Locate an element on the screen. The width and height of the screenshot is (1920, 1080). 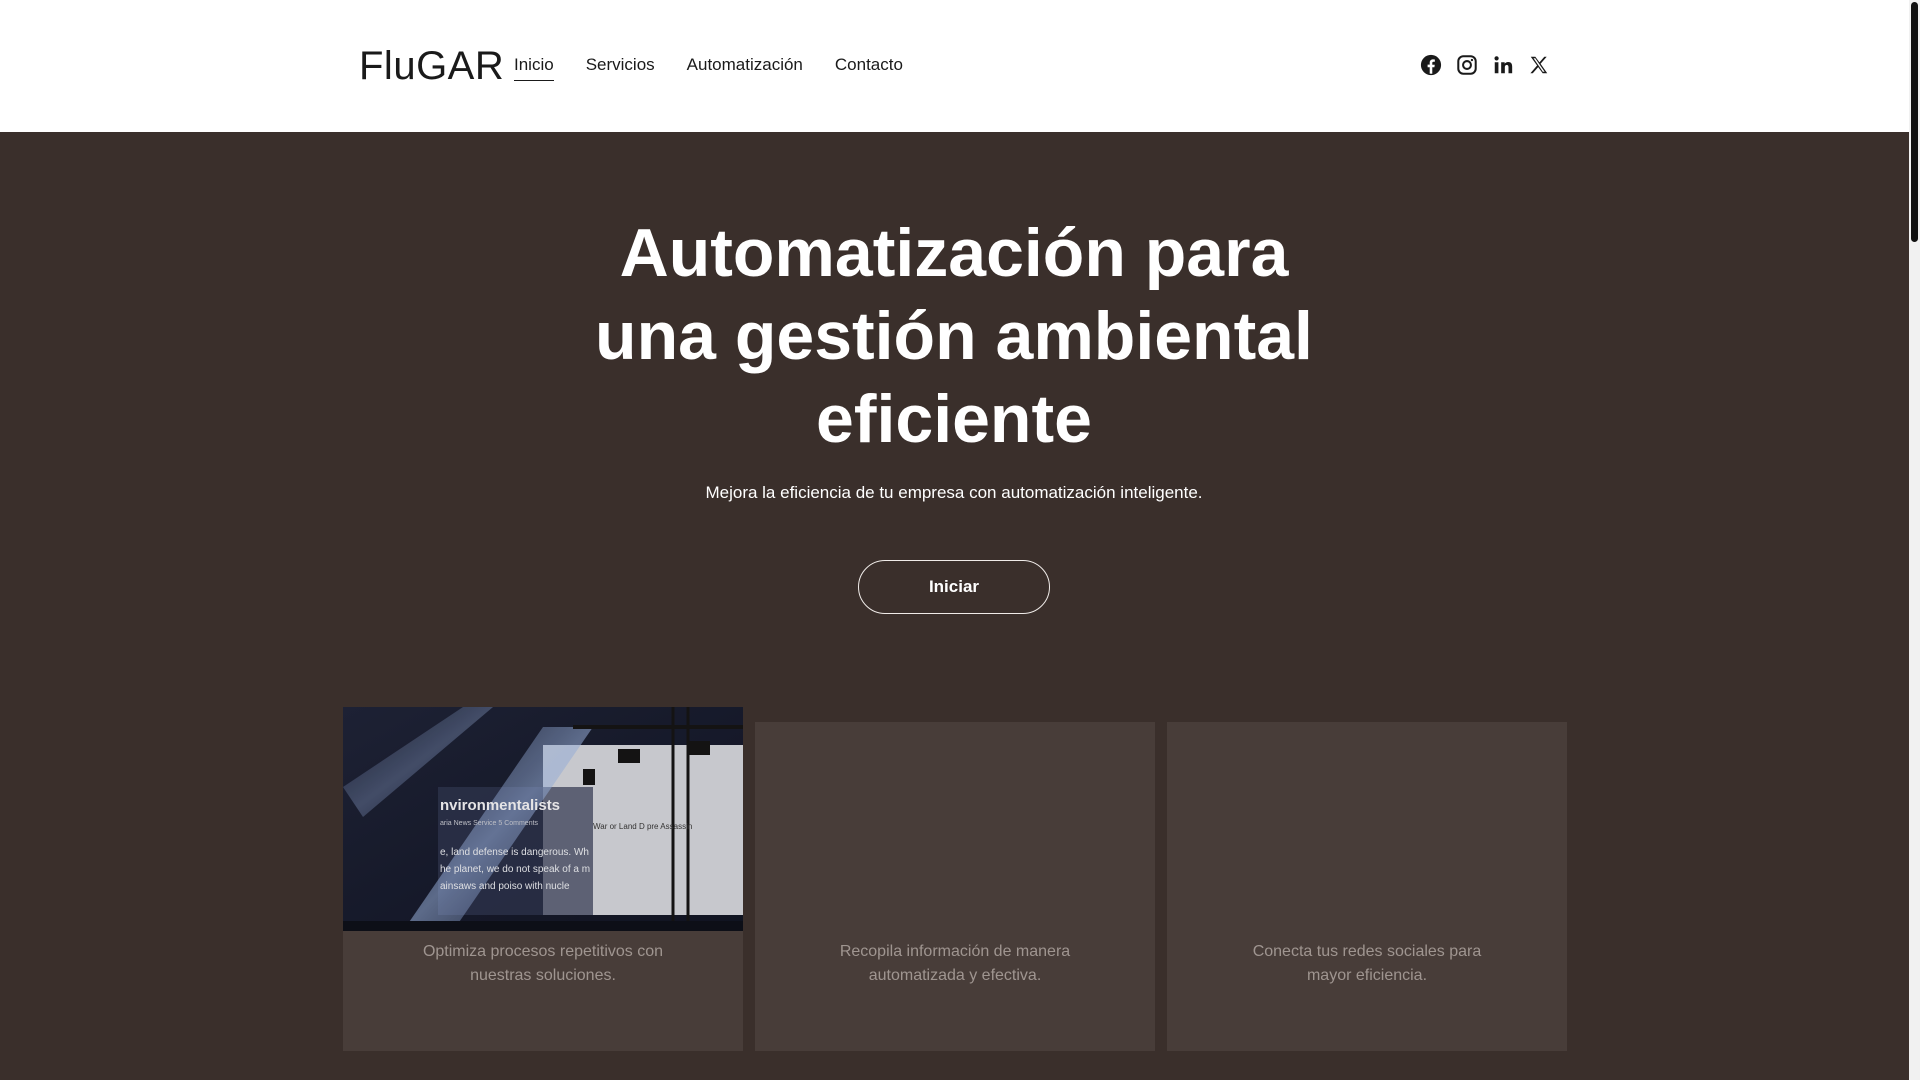
instagram-icon is located at coordinates (1467, 65).